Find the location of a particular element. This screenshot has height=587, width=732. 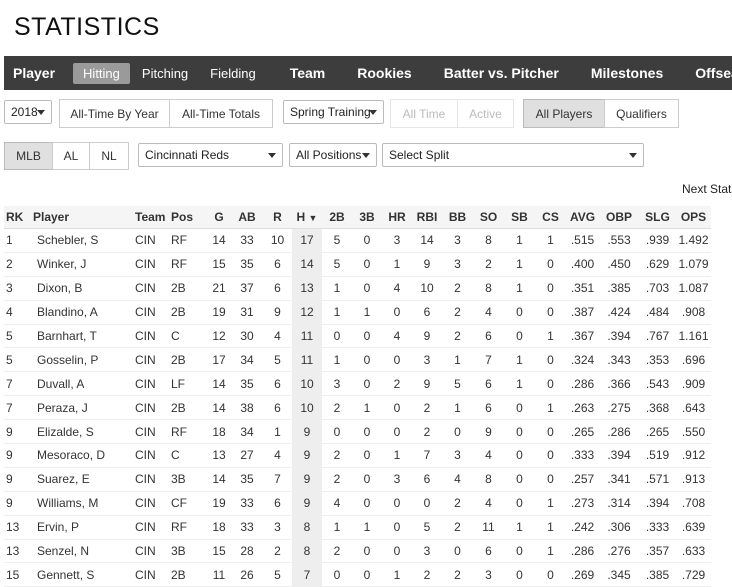

team-select: Cincinnati Reds is located at coordinates (210, 155).